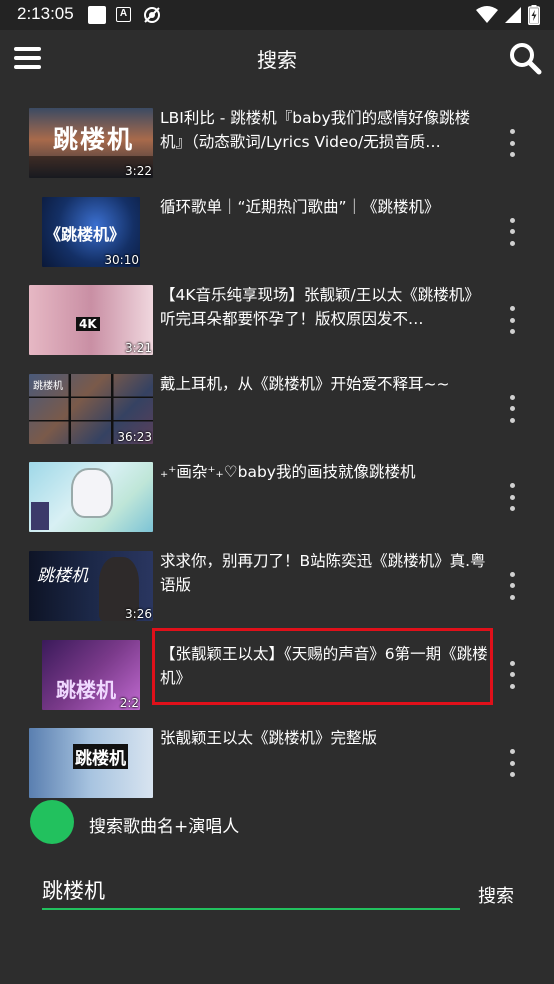 The width and height of the screenshot is (554, 984). I want to click on search-input, so click(251, 891).